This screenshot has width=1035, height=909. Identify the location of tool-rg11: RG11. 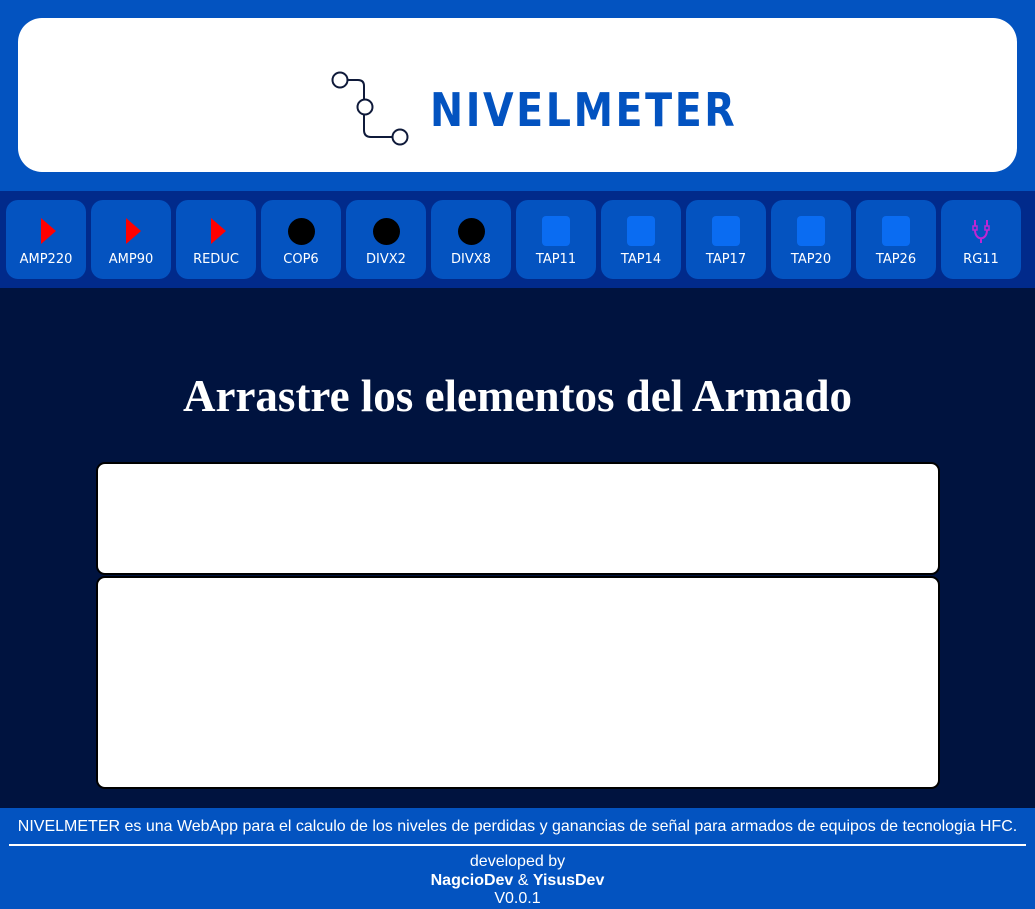
(981, 239).